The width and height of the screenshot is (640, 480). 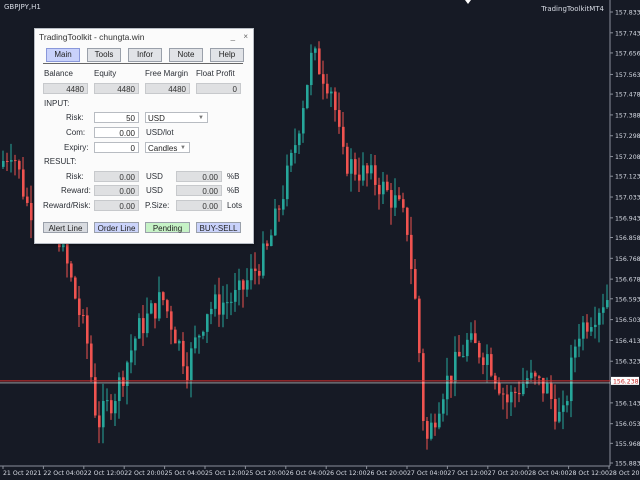 I want to click on order-line-button: Order Line, so click(x=116, y=227).